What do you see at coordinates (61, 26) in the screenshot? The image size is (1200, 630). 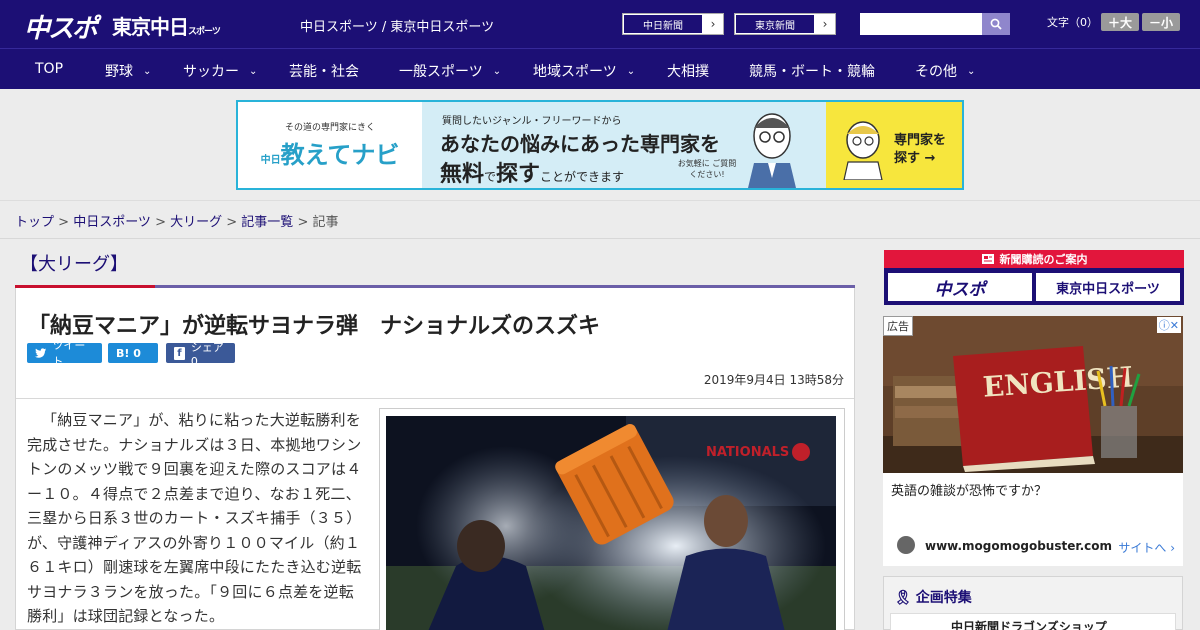 I see `chunichi-sports-logo: 中スポ` at bounding box center [61, 26].